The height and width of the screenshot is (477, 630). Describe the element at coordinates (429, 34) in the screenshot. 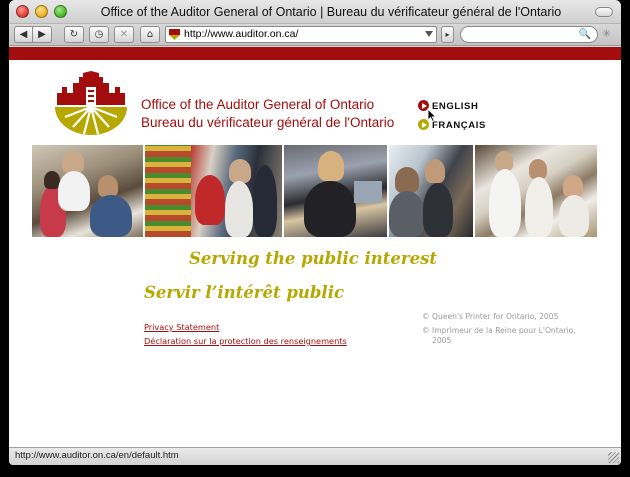

I see `chevron-down-icon` at that location.